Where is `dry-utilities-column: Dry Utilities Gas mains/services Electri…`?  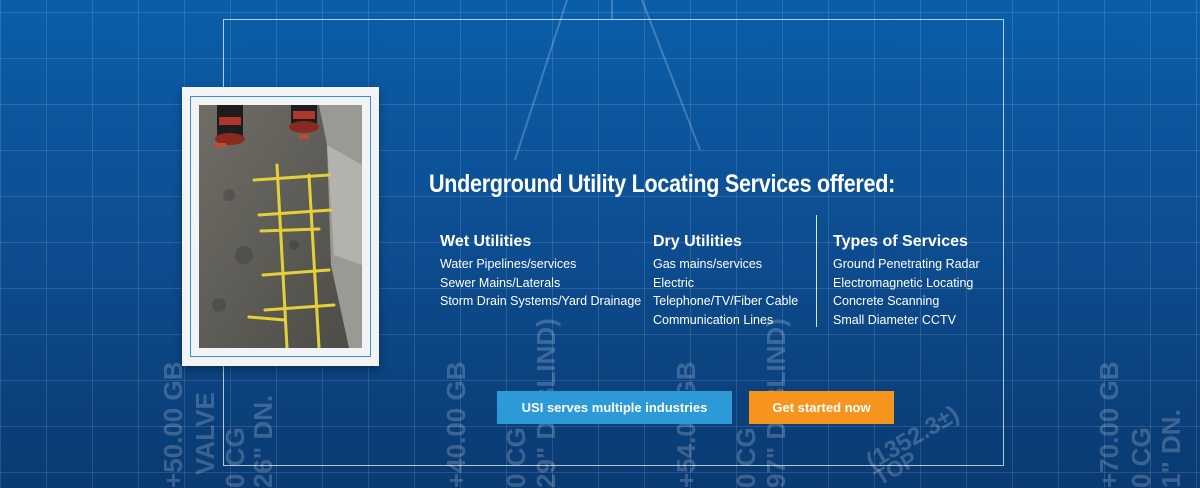 dry-utilities-column: Dry Utilities Gas mains/services Electri… is located at coordinates (725, 281).